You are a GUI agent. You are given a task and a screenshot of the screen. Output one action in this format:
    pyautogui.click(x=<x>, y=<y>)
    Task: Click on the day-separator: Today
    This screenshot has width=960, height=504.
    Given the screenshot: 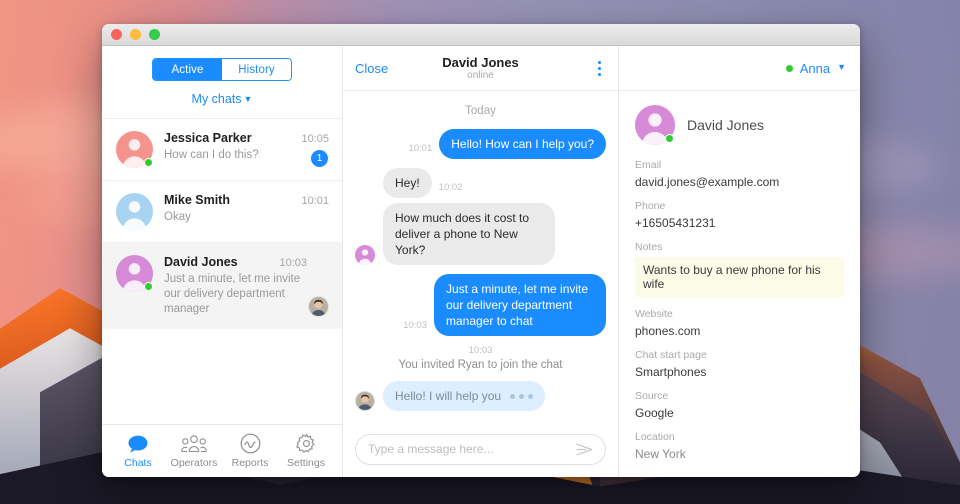 What is the action you would take?
    pyautogui.click(x=480, y=111)
    